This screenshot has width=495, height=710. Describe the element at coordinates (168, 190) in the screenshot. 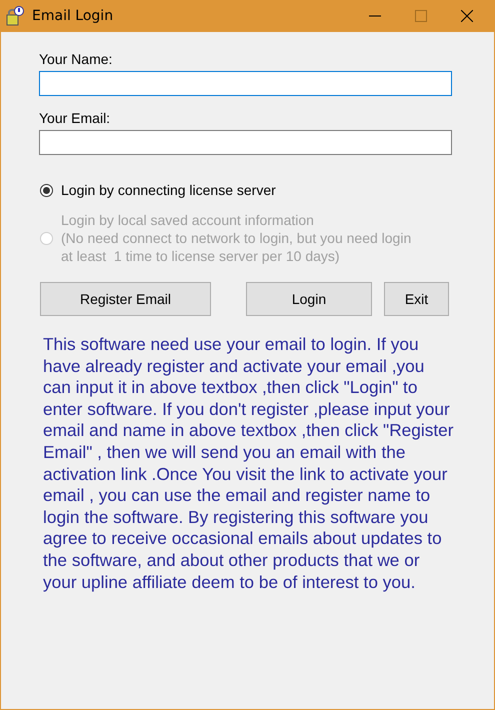

I see `radio-label: Login by connecting license server` at that location.